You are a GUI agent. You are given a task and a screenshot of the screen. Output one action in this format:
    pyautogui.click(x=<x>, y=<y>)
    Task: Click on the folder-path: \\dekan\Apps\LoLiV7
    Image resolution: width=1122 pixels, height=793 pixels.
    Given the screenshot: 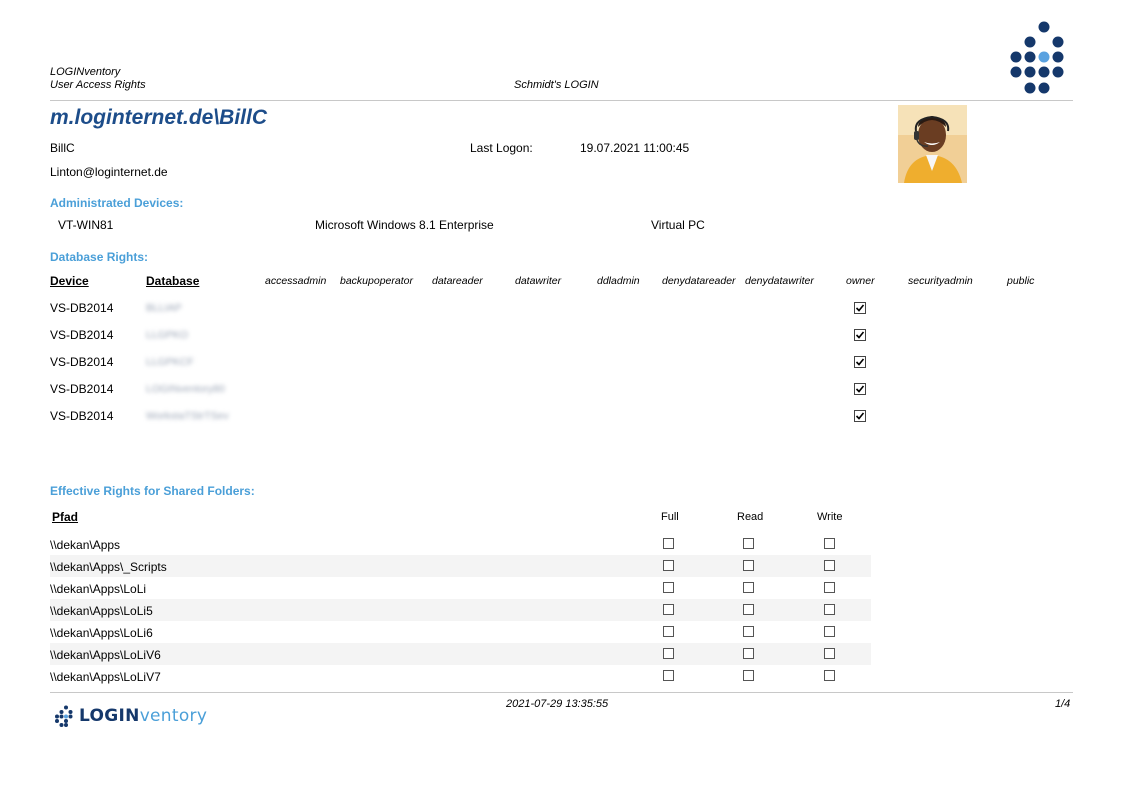 What is the action you would take?
    pyautogui.click(x=105, y=677)
    